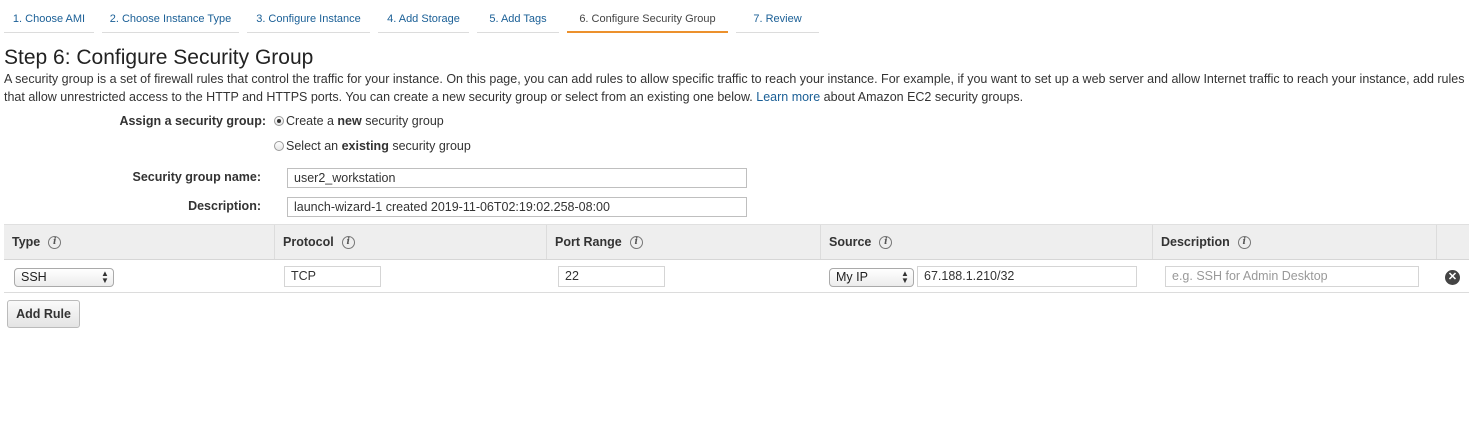 Image resolution: width=1469 pixels, height=440 pixels. I want to click on group-name-label: Security group name:, so click(197, 177).